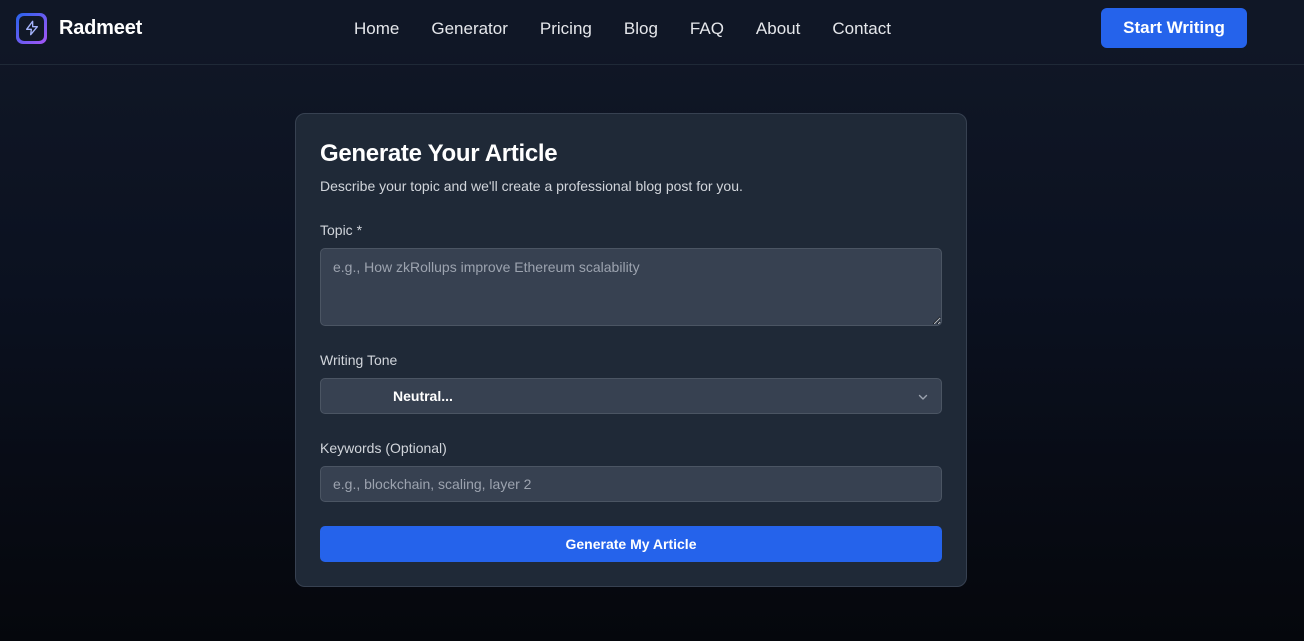 The height and width of the screenshot is (641, 1304). What do you see at coordinates (341, 230) in the screenshot?
I see `topic-label: Topic *` at bounding box center [341, 230].